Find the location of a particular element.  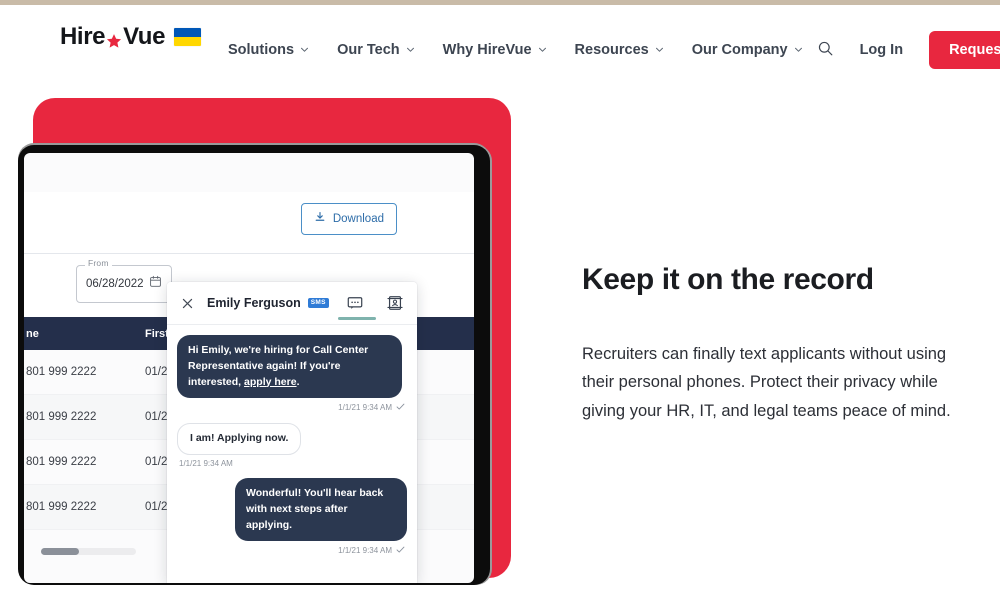

logo-text-part2: Vue is located at coordinates (144, 36).